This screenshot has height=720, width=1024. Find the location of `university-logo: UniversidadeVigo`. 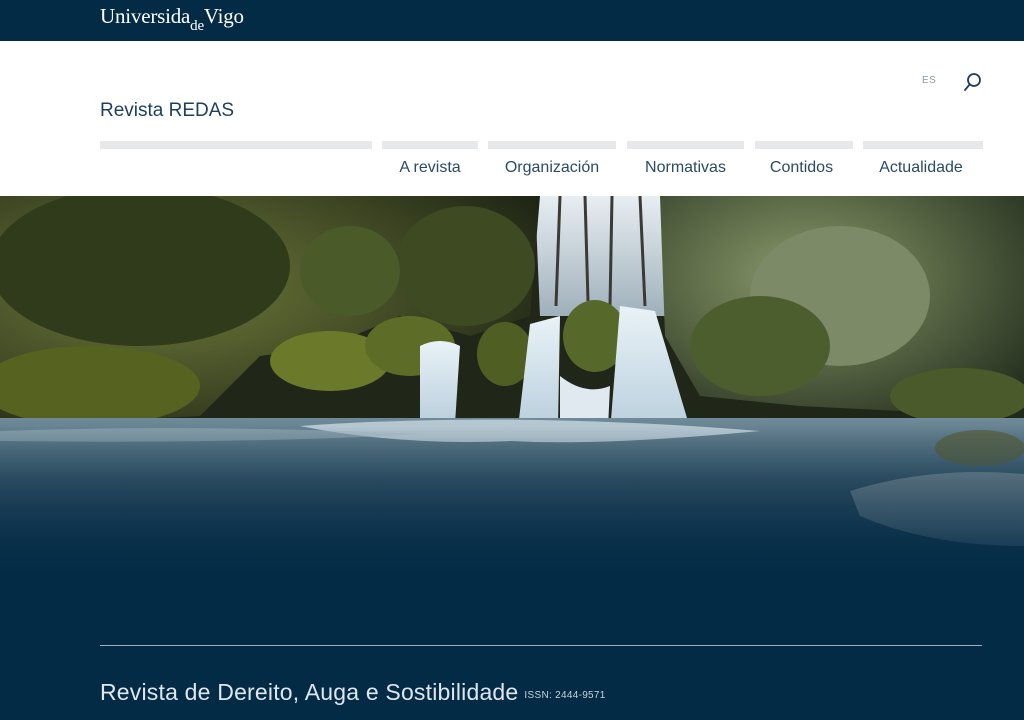

university-logo: UniversidadeVigo is located at coordinates (172, 19).